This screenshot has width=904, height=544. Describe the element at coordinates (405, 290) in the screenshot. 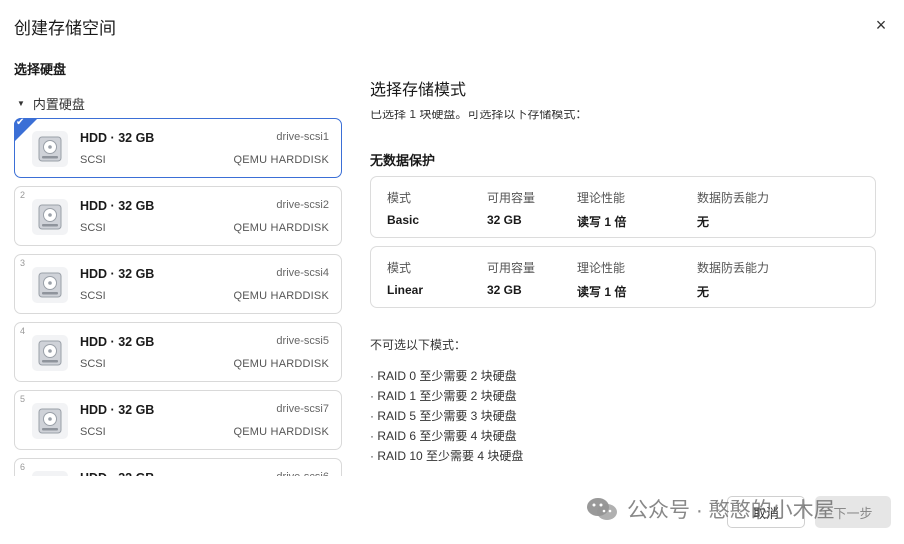

I see `mode-value: Linear` at that location.